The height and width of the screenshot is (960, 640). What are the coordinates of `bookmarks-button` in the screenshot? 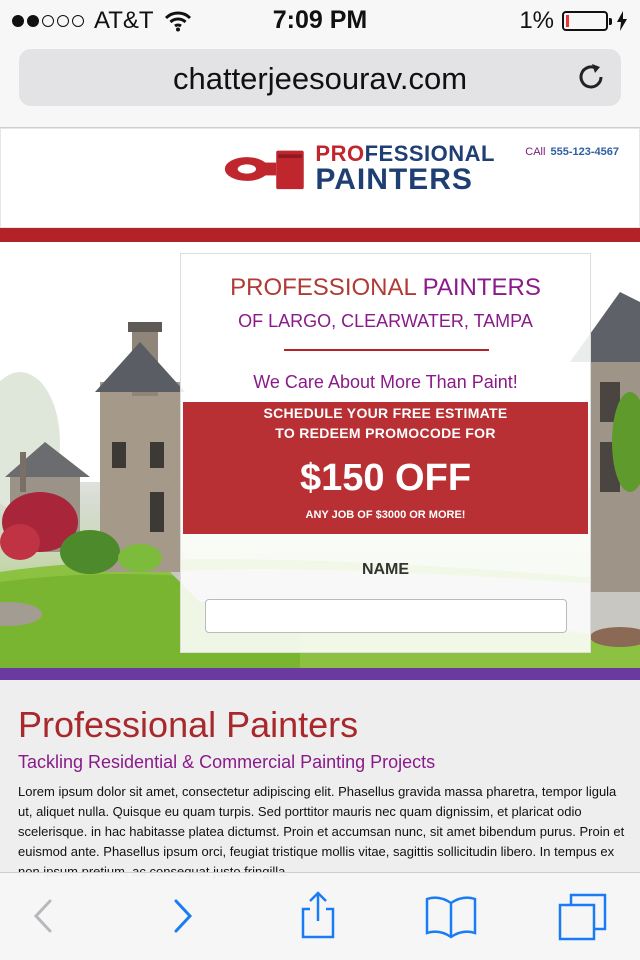 It's located at (451, 916).